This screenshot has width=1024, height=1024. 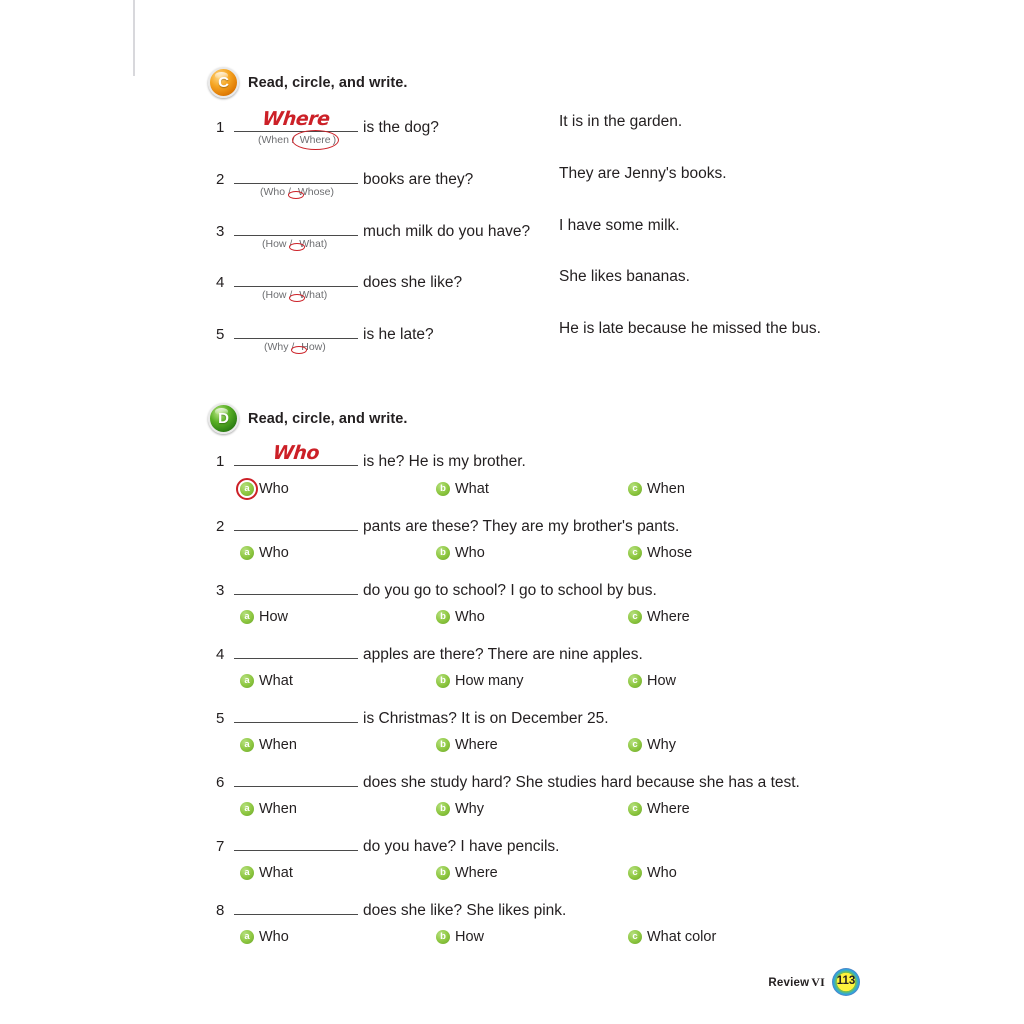 What do you see at coordinates (328, 82) in the screenshot?
I see `section-c-title: Read, circle, and write.` at bounding box center [328, 82].